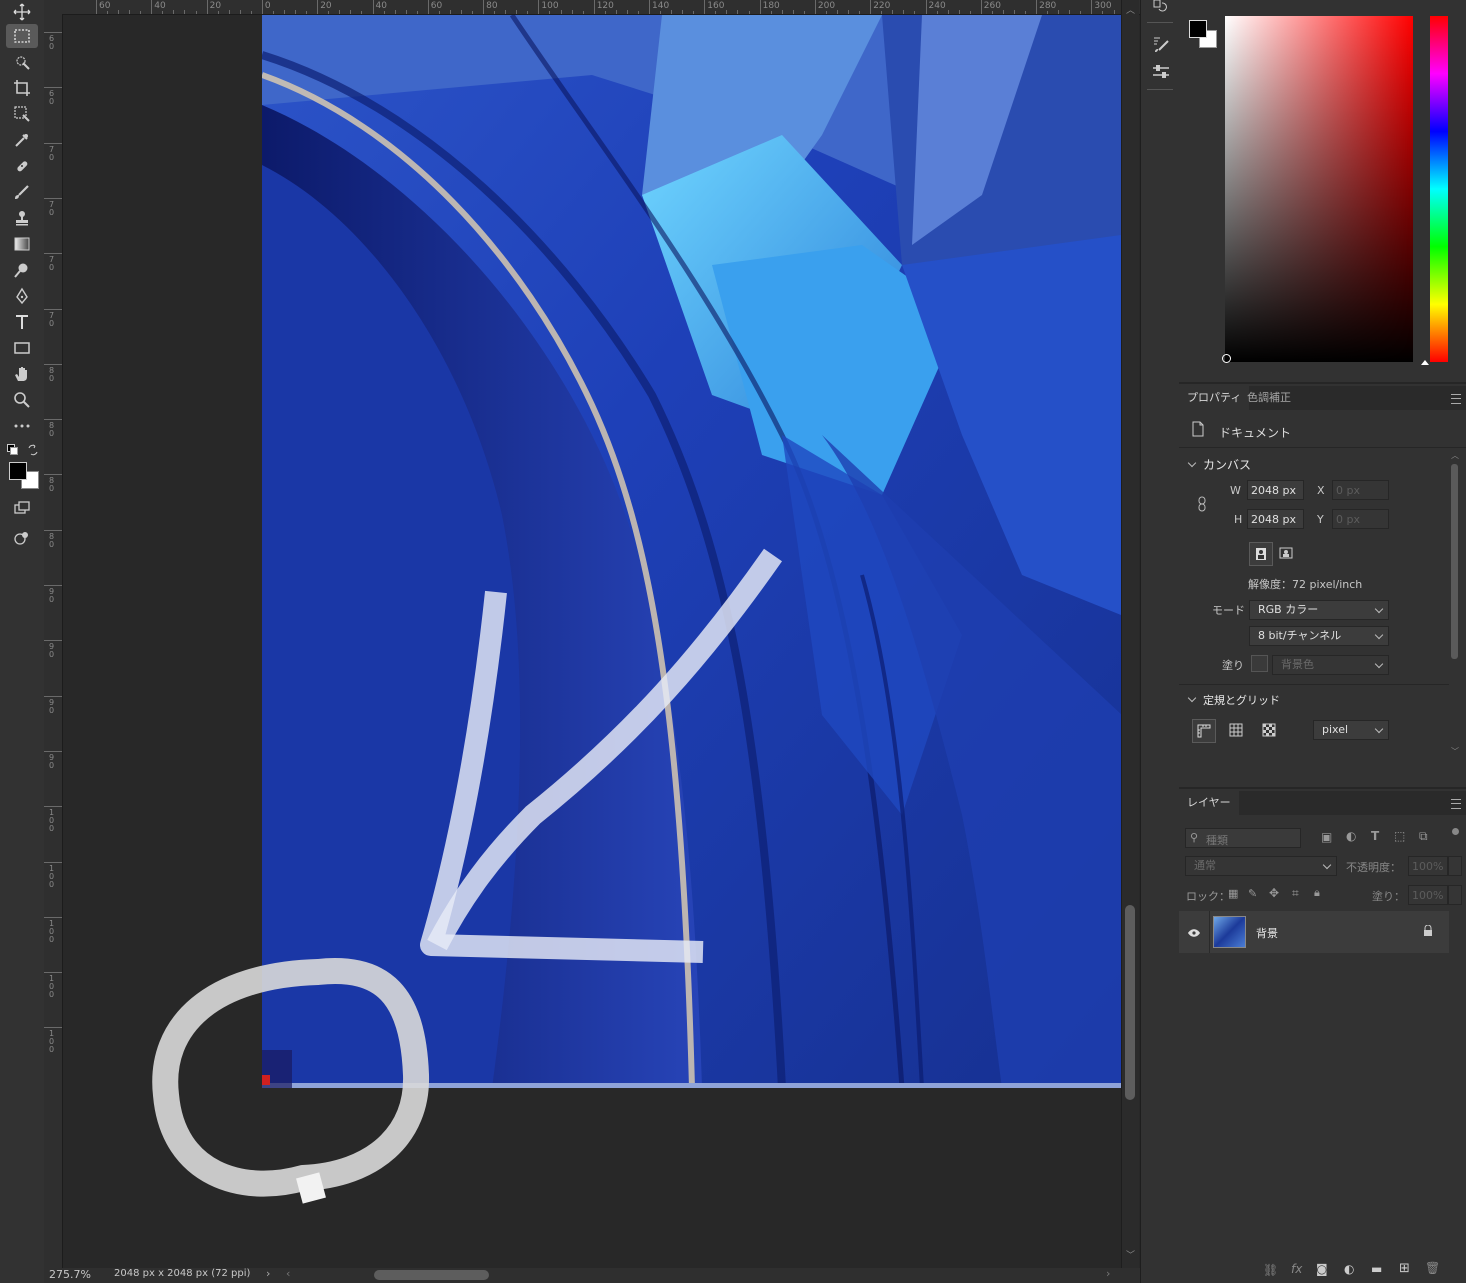  Describe the element at coordinates (22, 270) in the screenshot. I see `dodge-tool-icon` at that location.